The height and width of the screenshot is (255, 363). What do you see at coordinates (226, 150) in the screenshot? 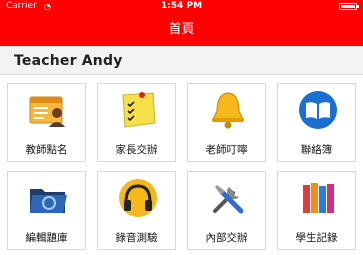
I see `tile-label: 老師叮嚀` at bounding box center [226, 150].